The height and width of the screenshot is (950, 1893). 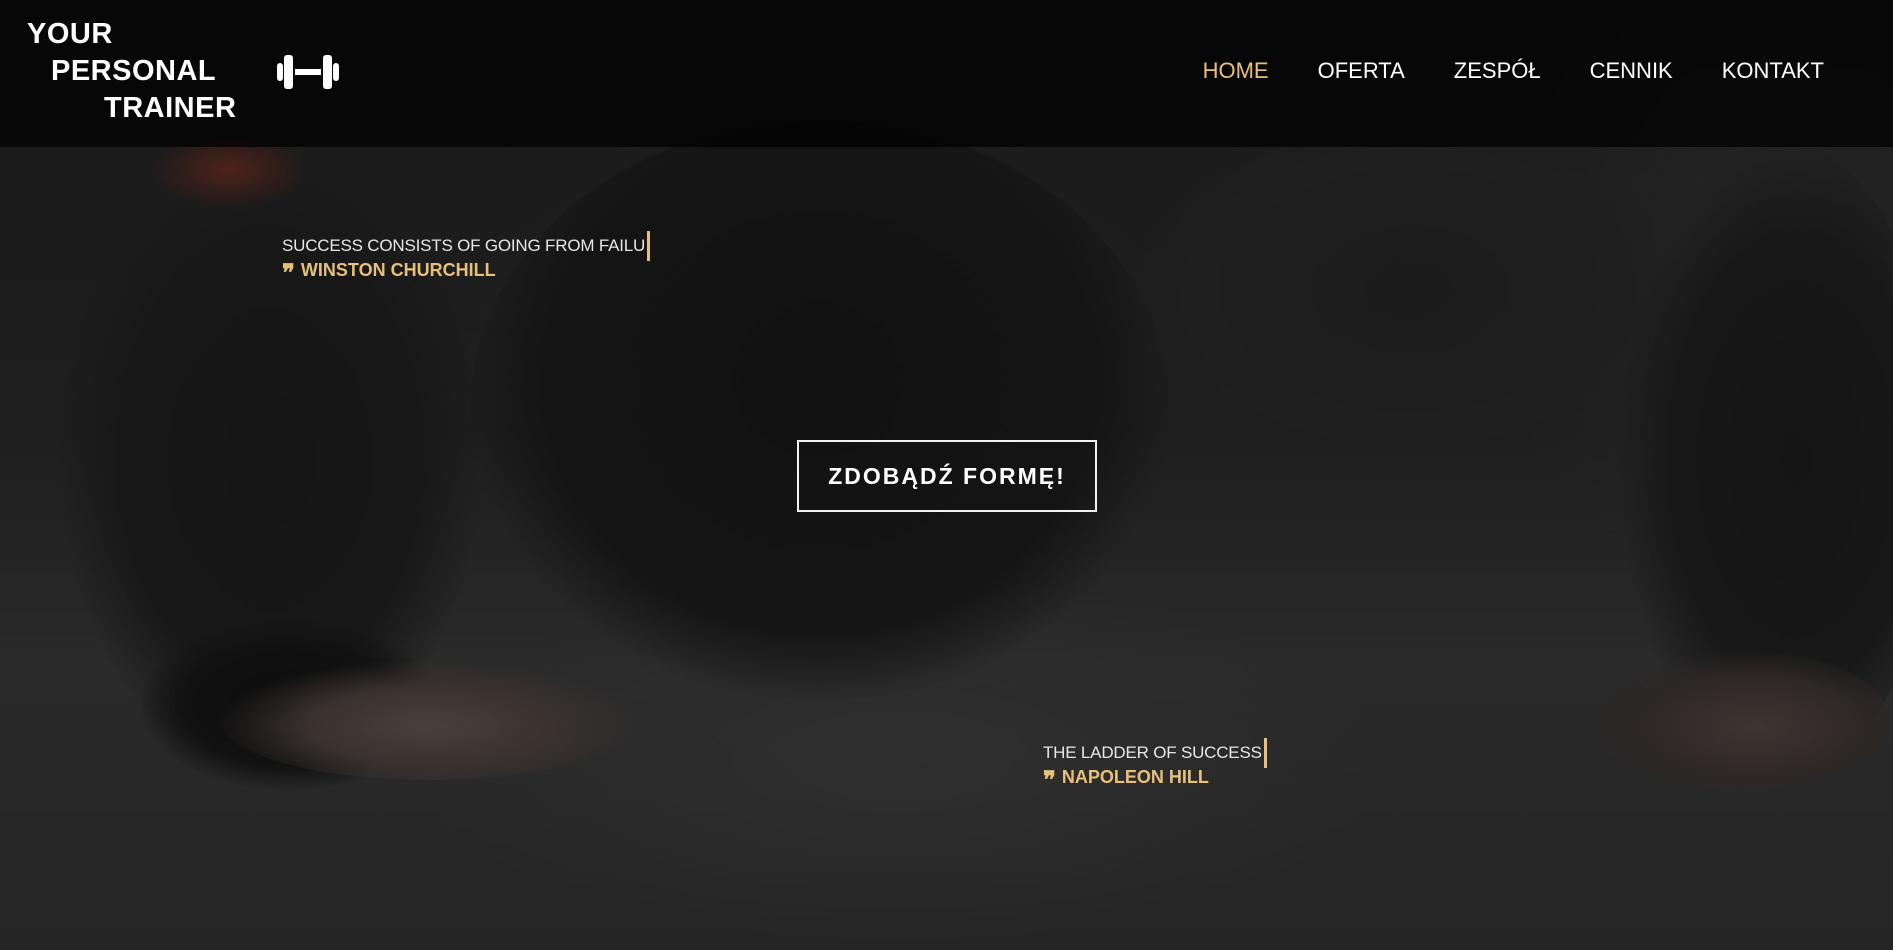 I want to click on brand-logo: YOUR PERSONAL TRAINER, so click(x=120, y=73).